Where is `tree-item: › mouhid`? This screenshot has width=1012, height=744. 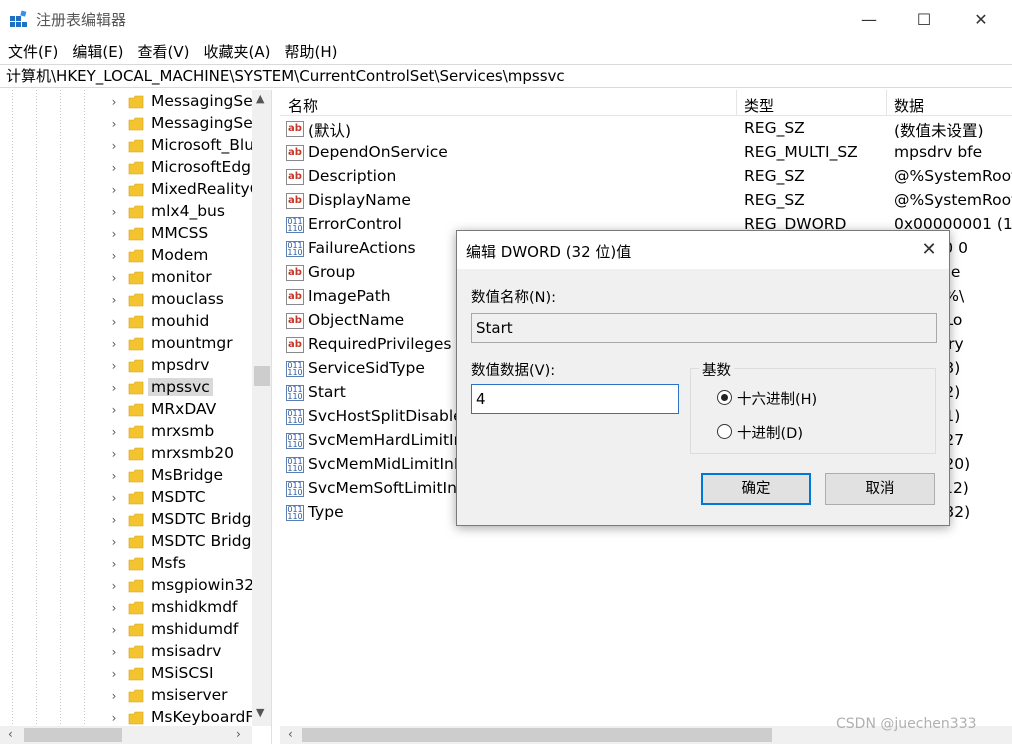
tree-item: › mouhid is located at coordinates (126, 322).